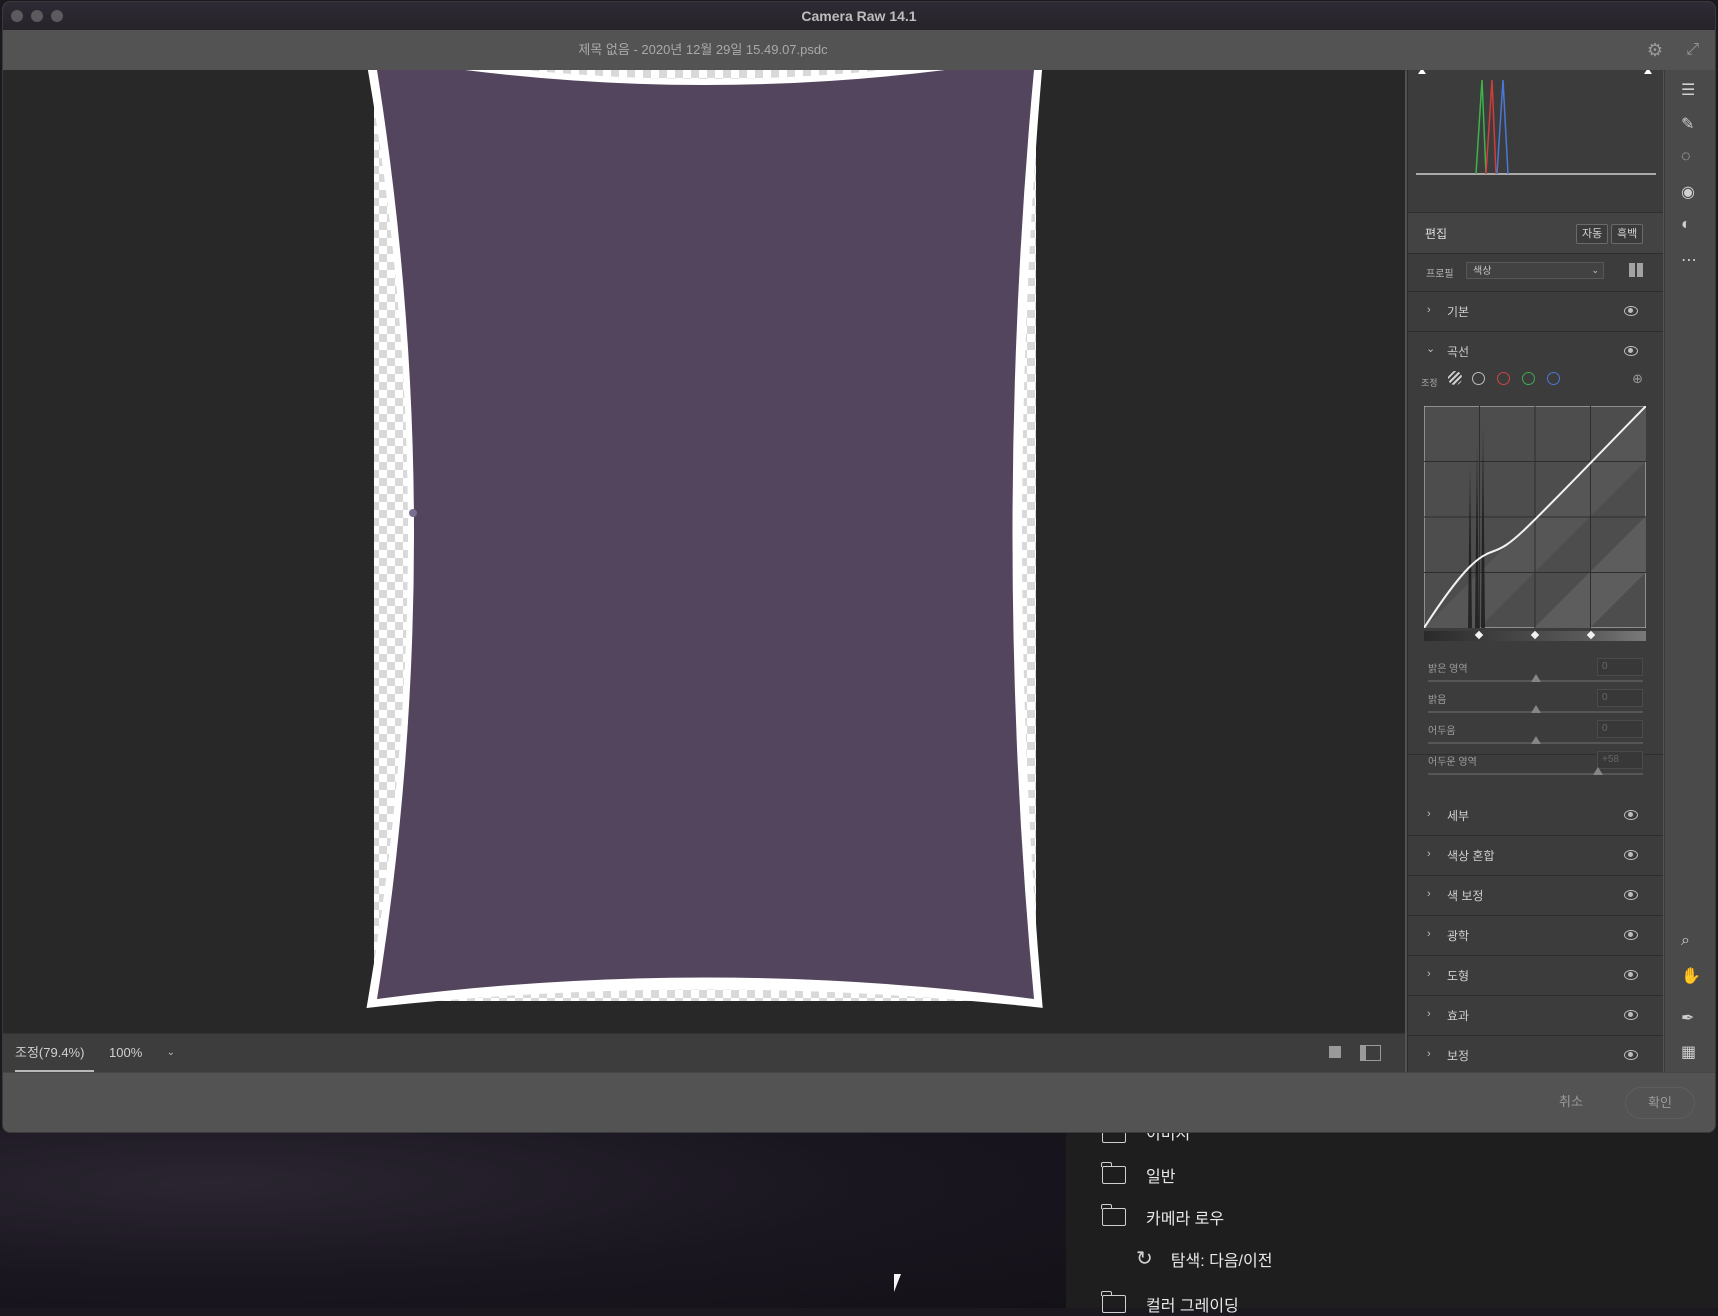  Describe the element at coordinates (1620, 760) in the screenshot. I see `slider-value-field: +58` at that location.